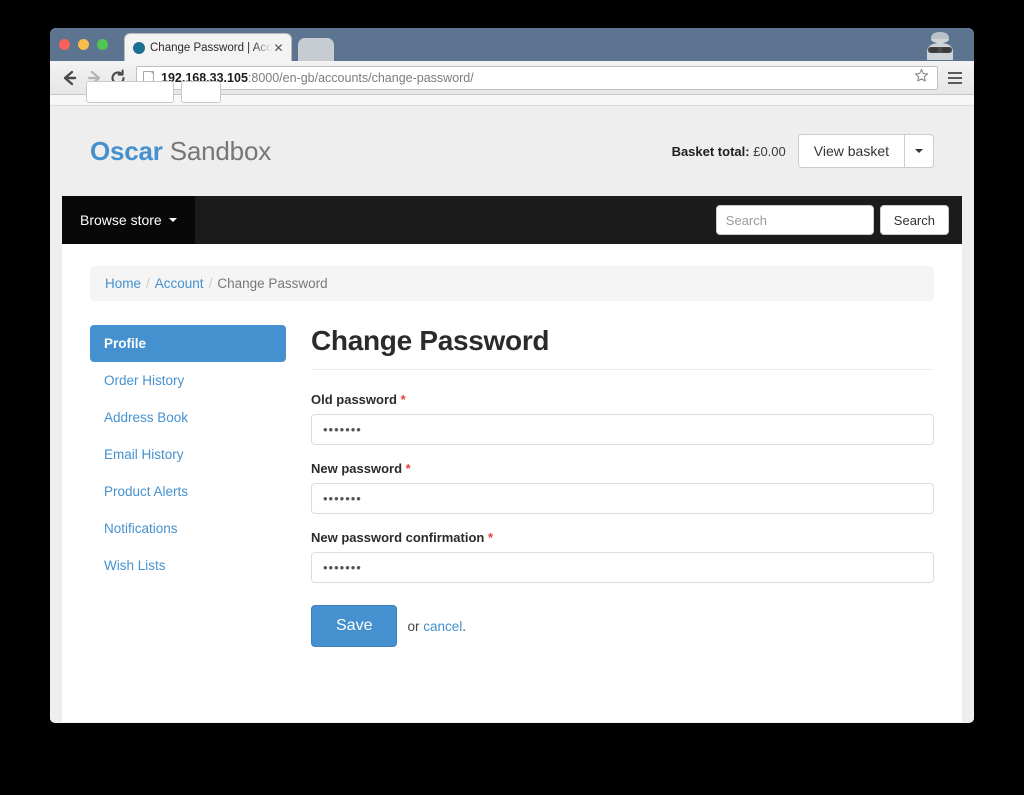 This screenshot has width=1024, height=795. I want to click on new-password-confirmation-input, so click(622, 567).